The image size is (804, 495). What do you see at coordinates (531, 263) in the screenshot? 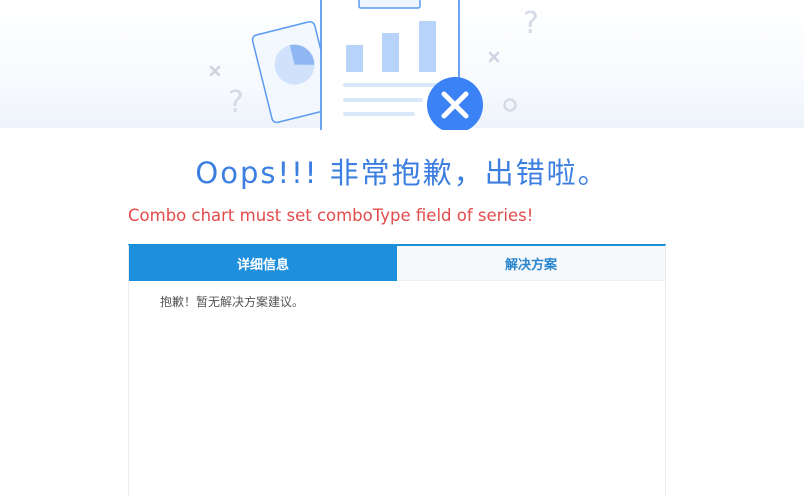
I see `tab-solutions: 解决方案` at bounding box center [531, 263].